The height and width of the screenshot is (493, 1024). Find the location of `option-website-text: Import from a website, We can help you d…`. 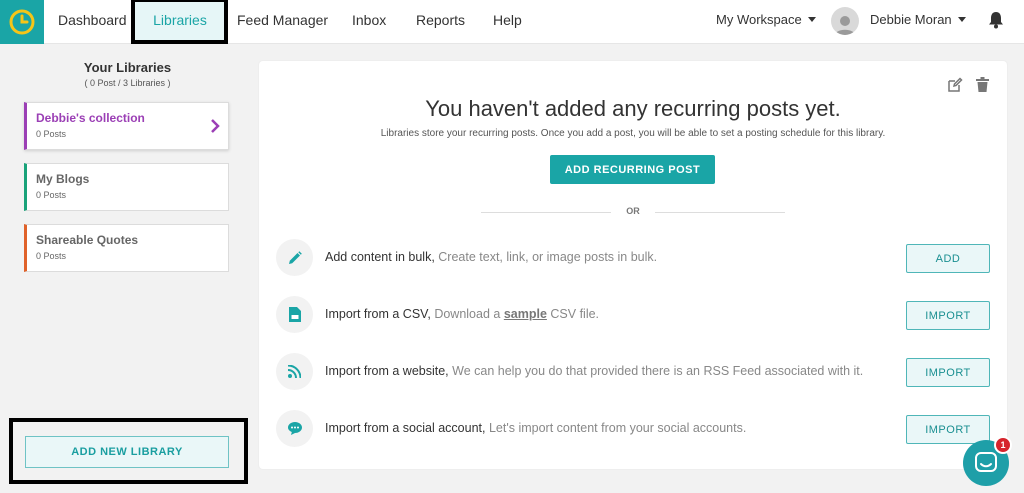

option-website-text: Import from a website, We can help you d… is located at coordinates (594, 371).